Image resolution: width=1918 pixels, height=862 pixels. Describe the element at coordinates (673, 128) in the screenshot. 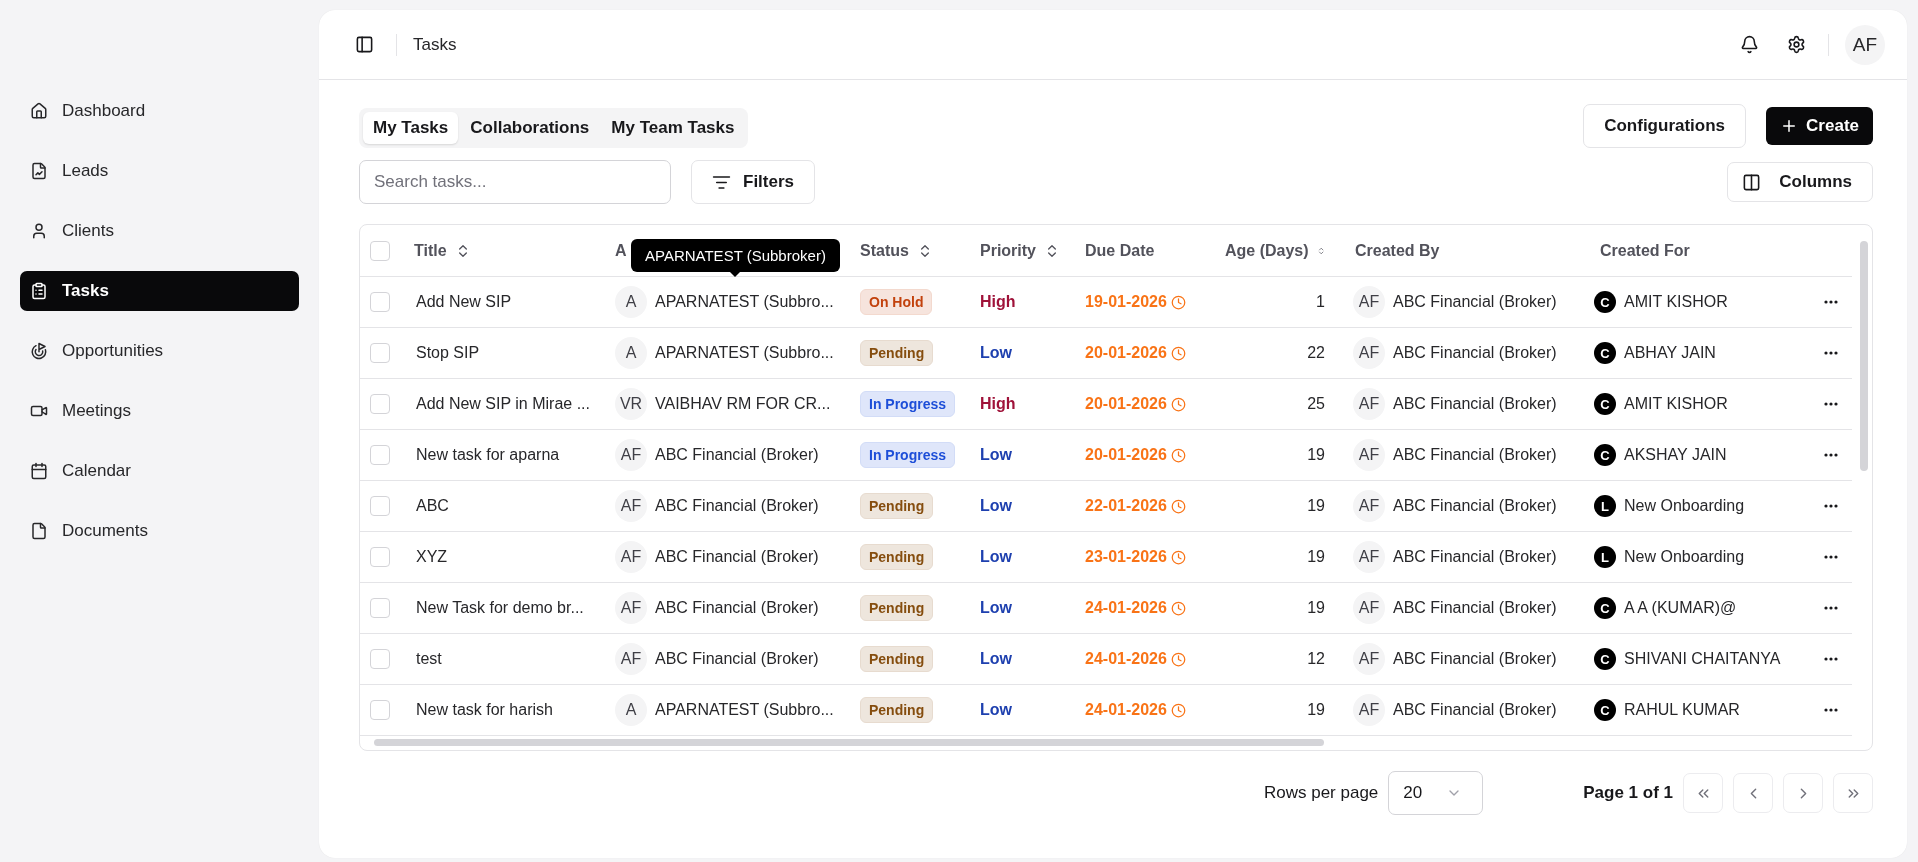

I see `tab: My Team Tasks` at that location.